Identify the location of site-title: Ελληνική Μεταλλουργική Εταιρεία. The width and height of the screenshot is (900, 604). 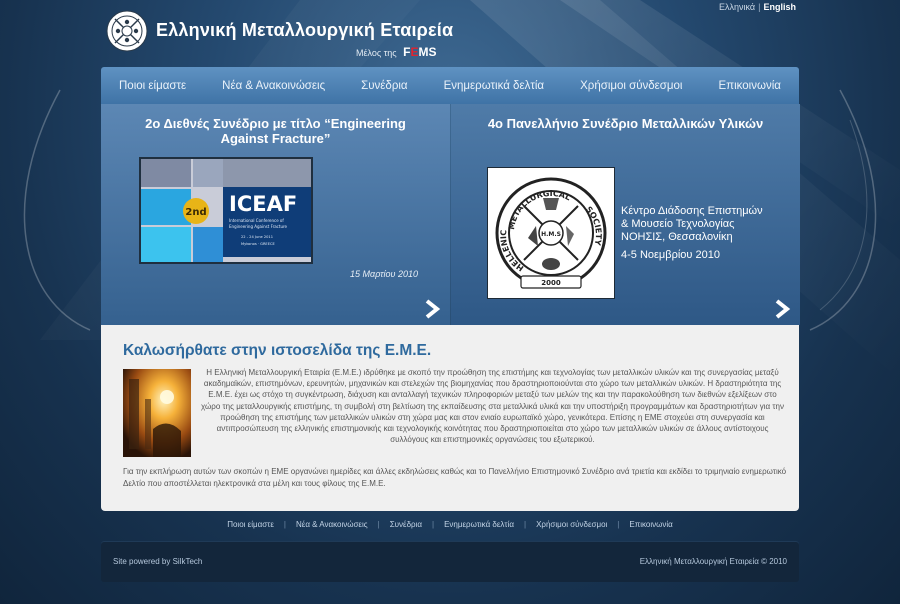
(304, 30).